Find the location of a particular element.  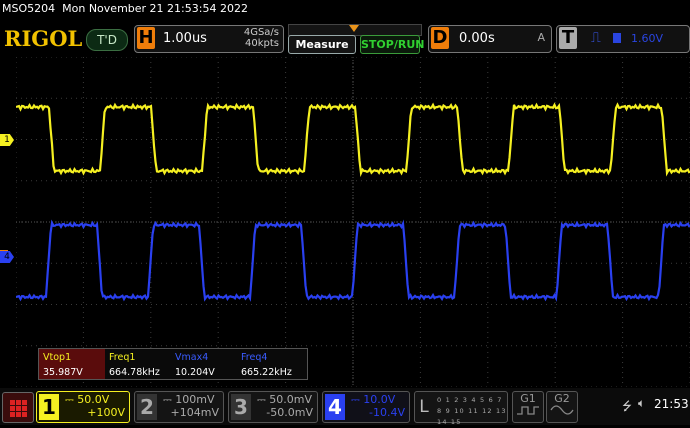

trigger-letter: T is located at coordinates (568, 38).